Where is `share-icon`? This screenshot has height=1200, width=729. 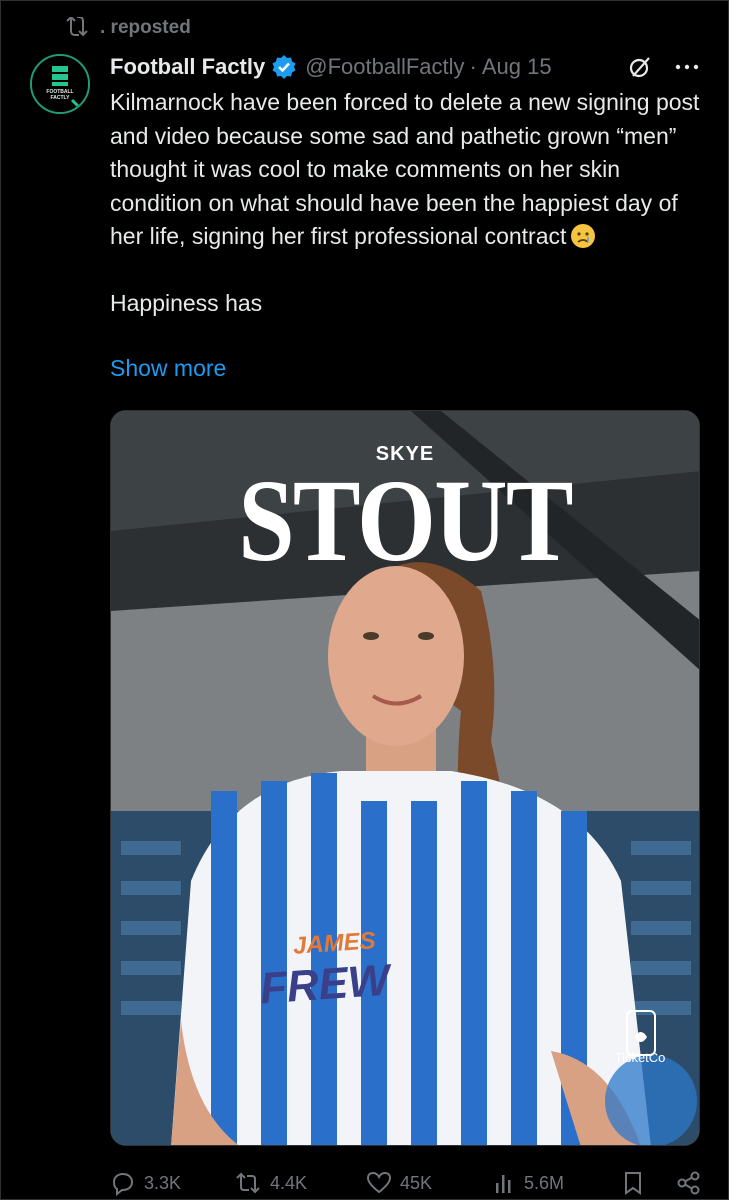
share-icon is located at coordinates (688, 1183).